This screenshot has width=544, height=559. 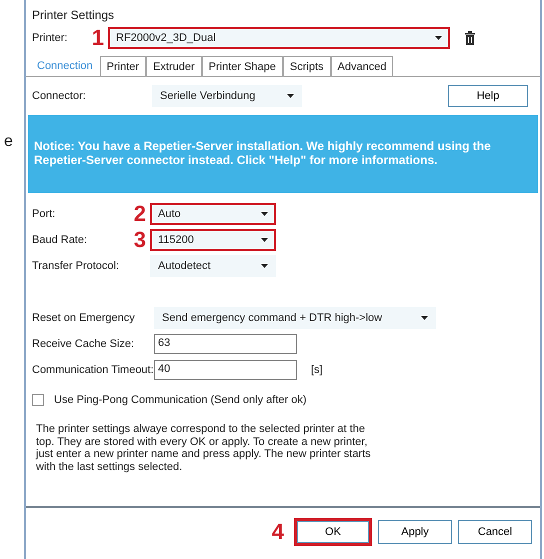 What do you see at coordinates (204, 448) in the screenshot?
I see `info-text: The printer settings alwaye correspond to the selected printer at the top. They are stored with every OK or apply. To create a new printer, just enter a new printer name and press apply. The new printer starts with the last settings selected.` at bounding box center [204, 448].